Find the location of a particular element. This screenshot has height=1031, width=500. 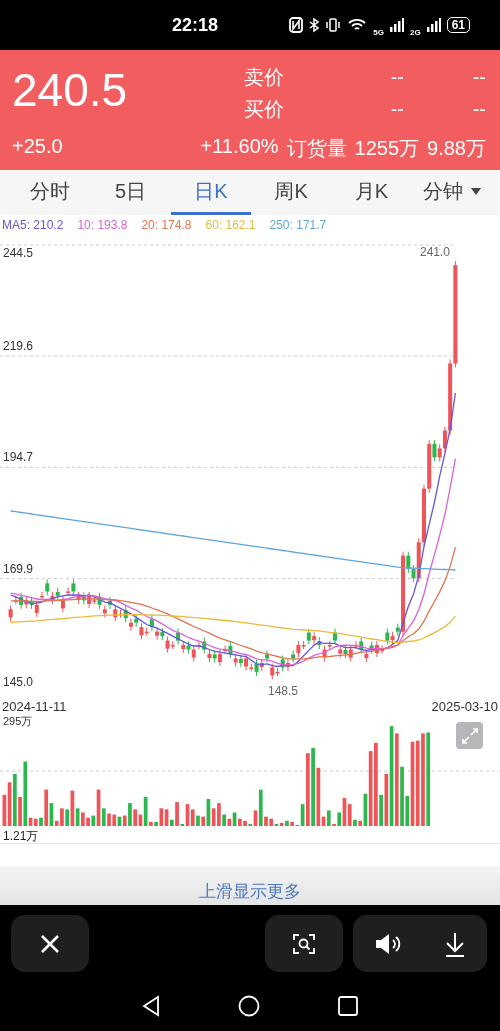

end-date: 2025-03-10 is located at coordinates (464, 707).